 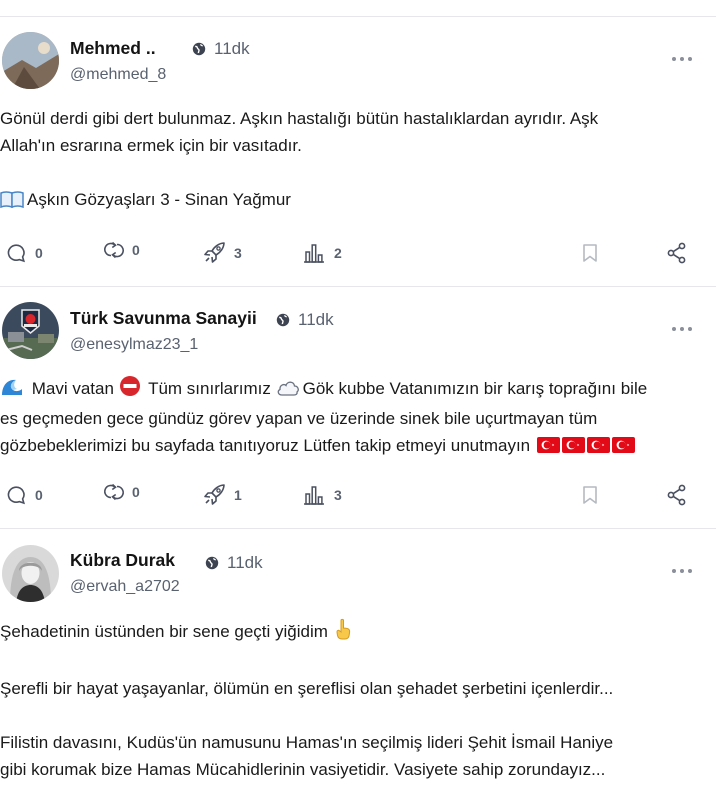 I want to click on text-fragment: Tüm sınırlarımız, so click(x=209, y=388).